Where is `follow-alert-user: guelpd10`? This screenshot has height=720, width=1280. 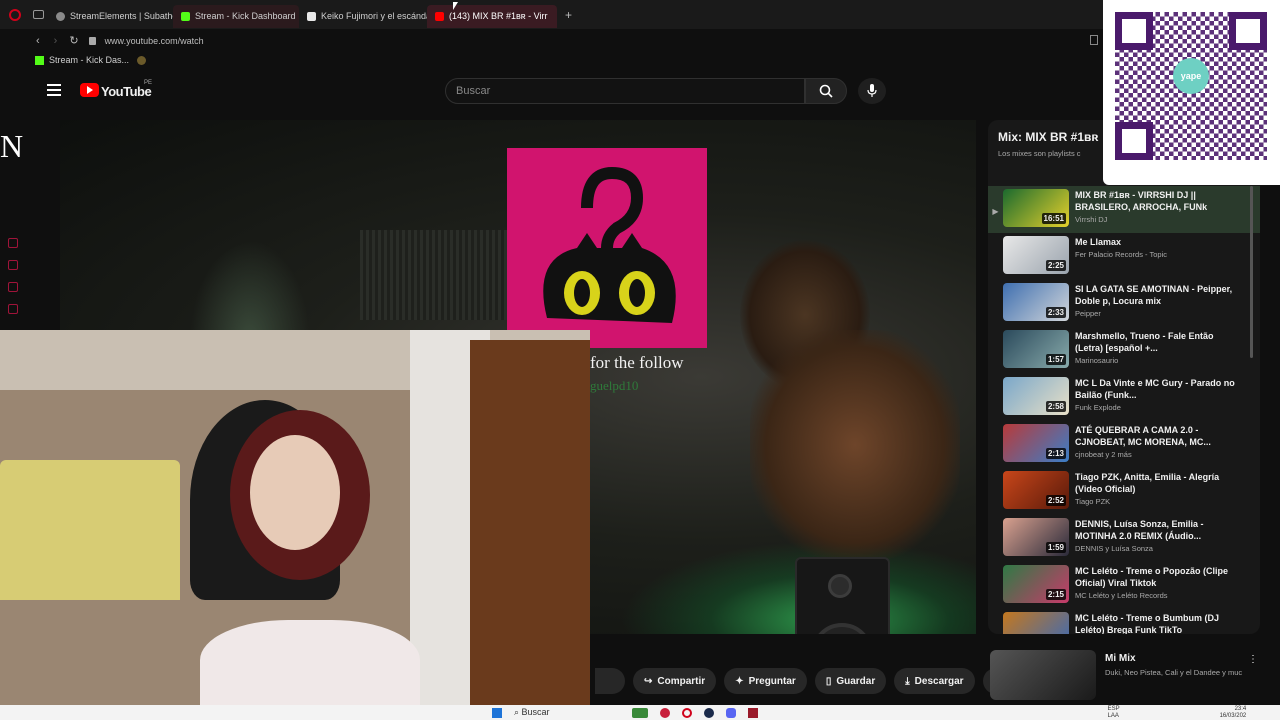 follow-alert-user: guelpd10 is located at coordinates (614, 385).